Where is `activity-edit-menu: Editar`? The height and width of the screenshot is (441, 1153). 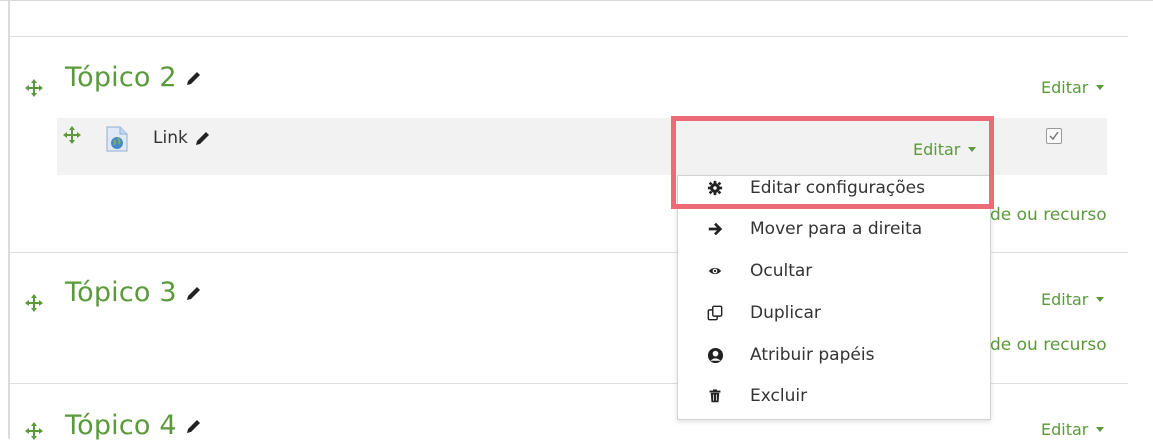 activity-edit-menu: Editar is located at coordinates (945, 149).